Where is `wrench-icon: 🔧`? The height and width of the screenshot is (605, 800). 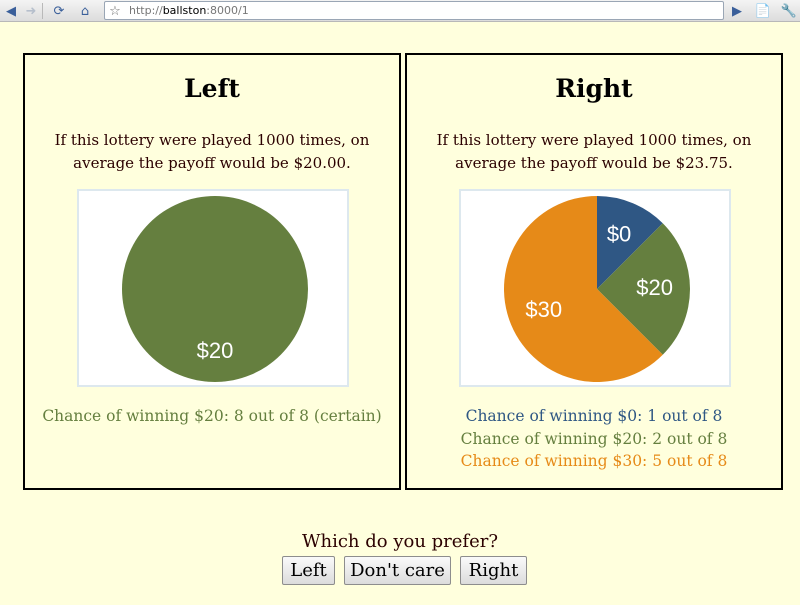 wrench-icon: 🔧 is located at coordinates (789, 11).